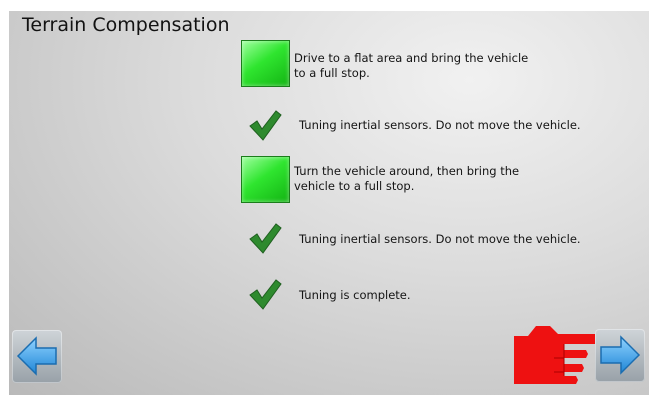  I want to click on back-button, so click(37, 356).